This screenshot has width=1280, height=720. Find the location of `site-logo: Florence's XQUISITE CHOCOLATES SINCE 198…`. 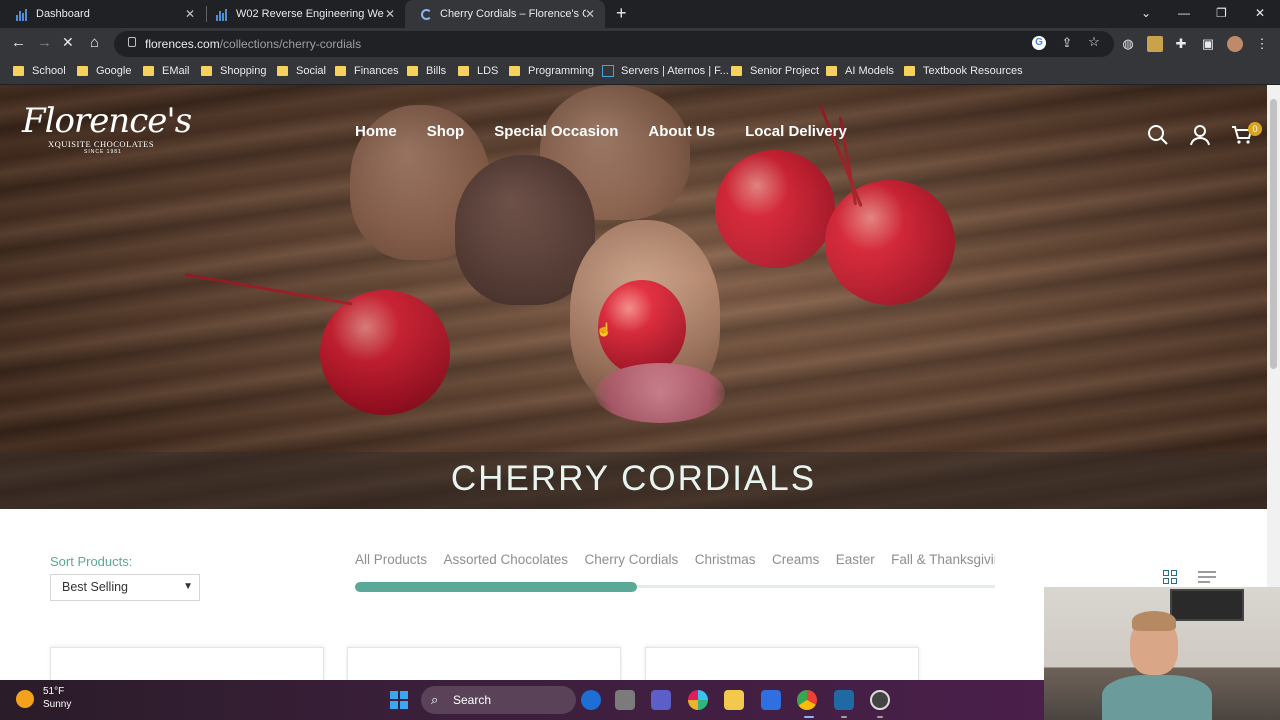

site-logo: Florence's XQUISITE CHOCOLATES SINCE 198… is located at coordinates (107, 134).